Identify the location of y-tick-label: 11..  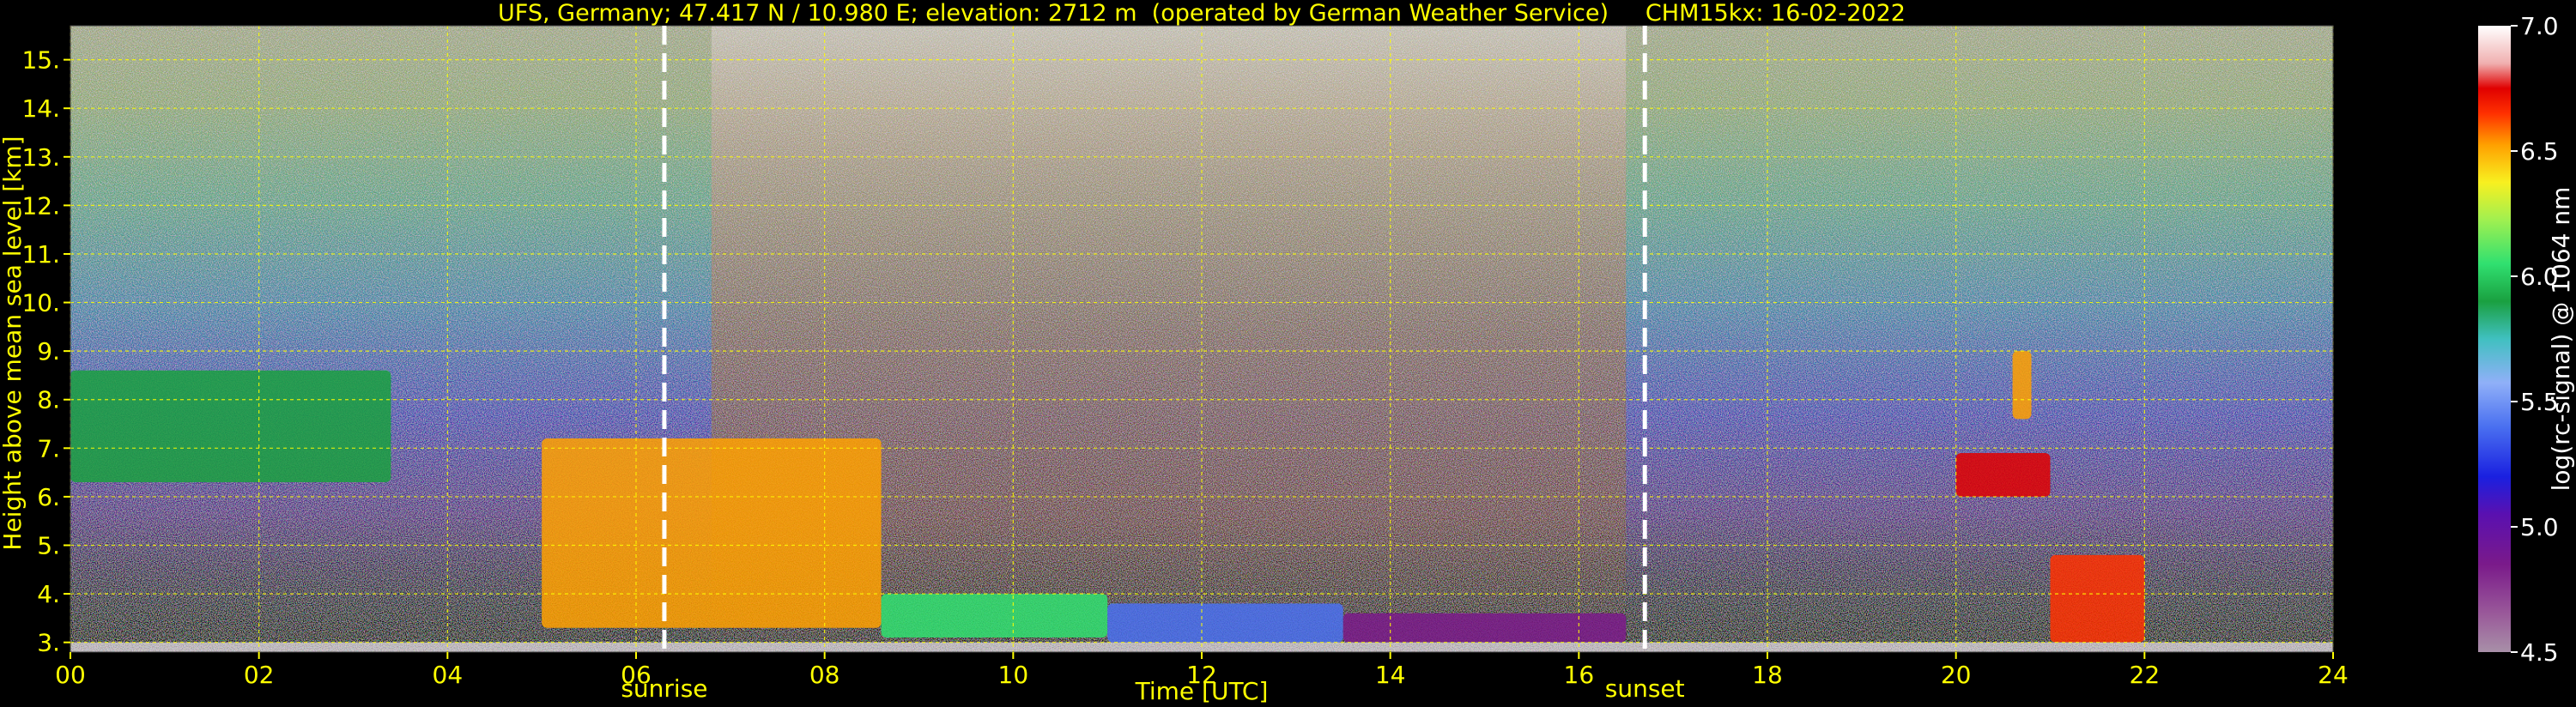
(40, 254).